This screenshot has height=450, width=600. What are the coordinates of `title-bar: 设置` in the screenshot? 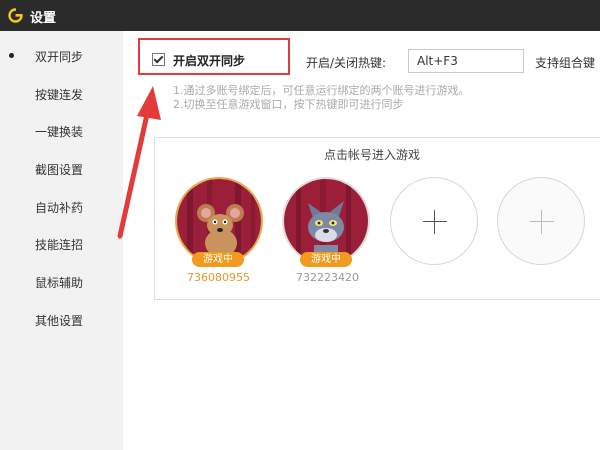 It's located at (300, 15).